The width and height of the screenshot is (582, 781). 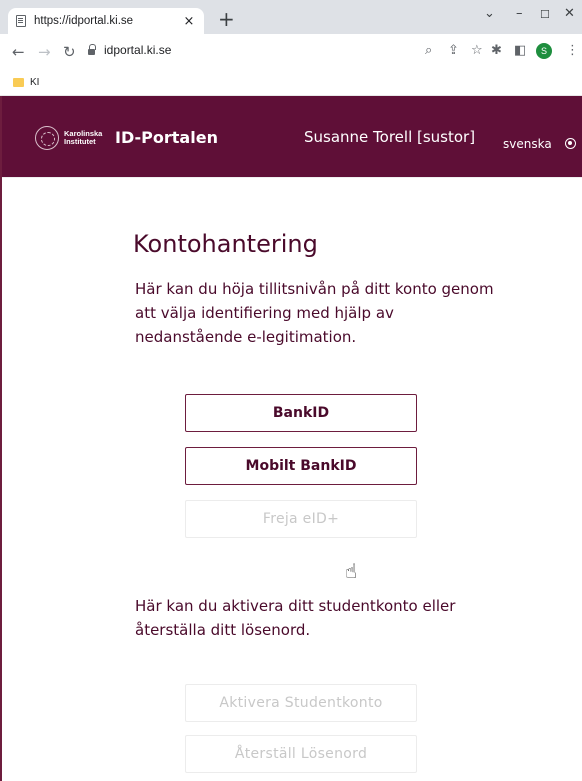 I want to click on browser-toolbar: ← → ↻ idportal.ki.se ⌕ ⇪ ☆ ✱ ◧ S ⋮, so click(x=291, y=54).